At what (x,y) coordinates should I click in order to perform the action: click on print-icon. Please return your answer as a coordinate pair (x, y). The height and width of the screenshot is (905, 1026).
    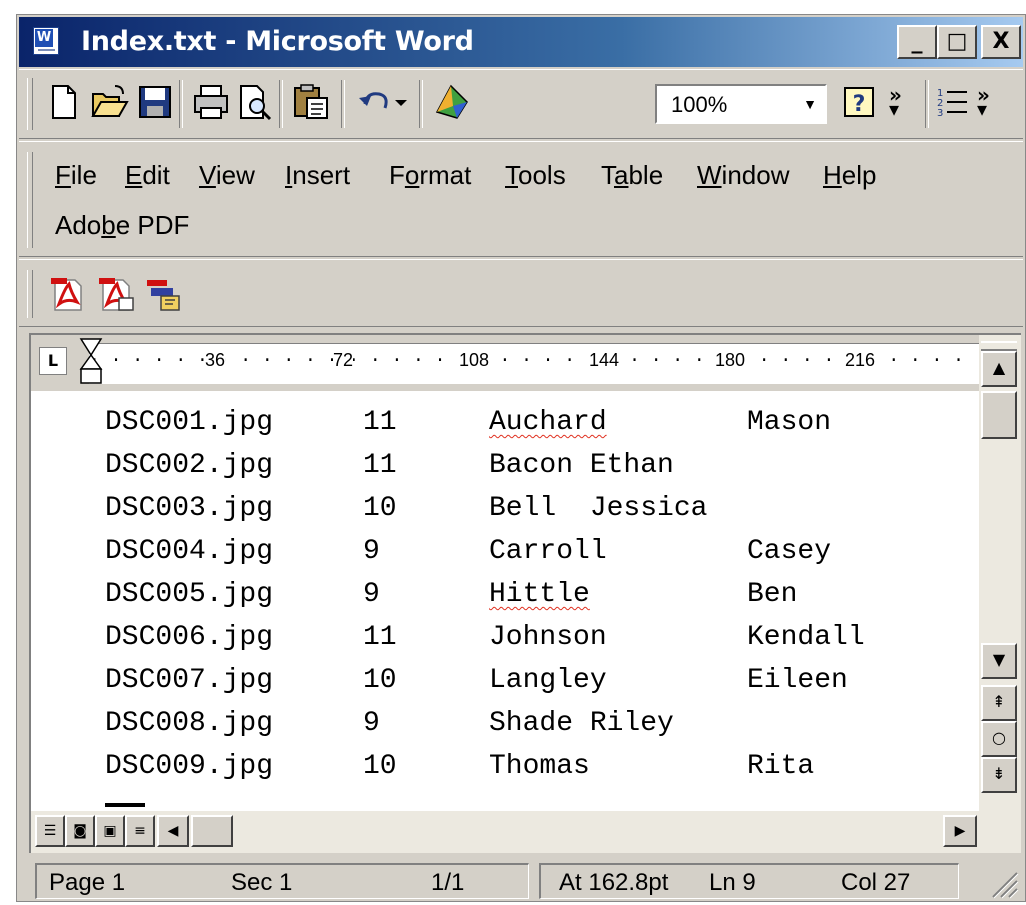
    Looking at the image, I should click on (211, 102).